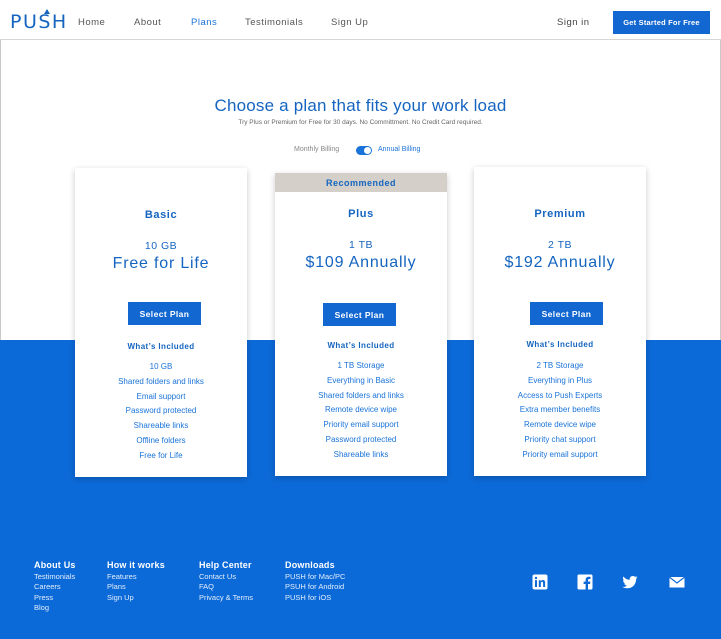 The height and width of the screenshot is (639, 721). What do you see at coordinates (540, 582) in the screenshot?
I see `linkedin-icon` at bounding box center [540, 582].